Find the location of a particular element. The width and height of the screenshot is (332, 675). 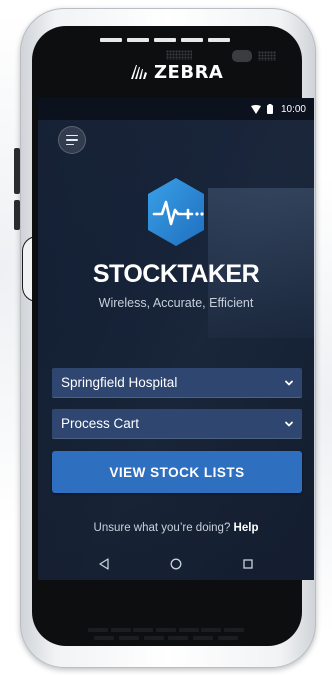

wifi-icon is located at coordinates (255, 109).